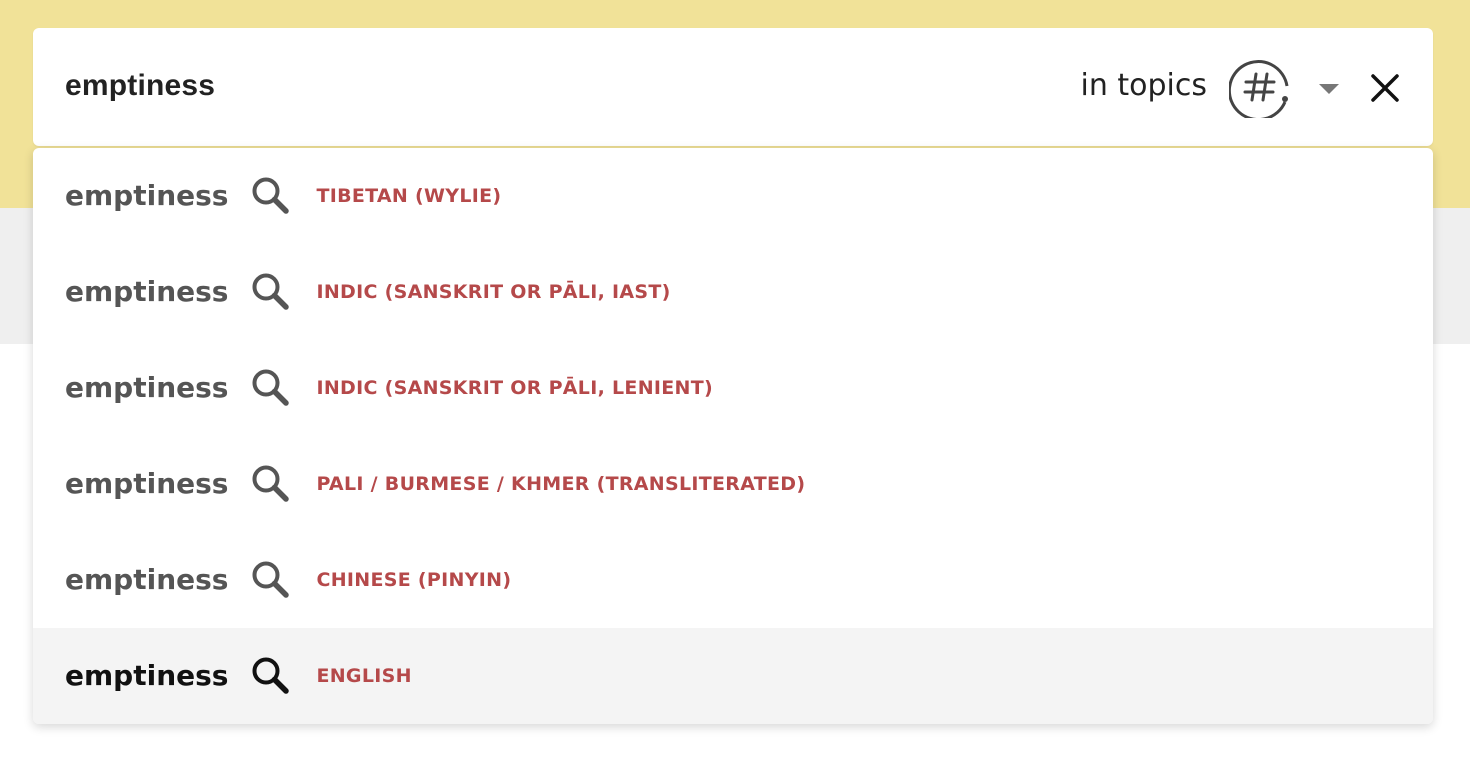  I want to click on suggestion-item: emptiness CHINESE (PINYIN), so click(733, 580).